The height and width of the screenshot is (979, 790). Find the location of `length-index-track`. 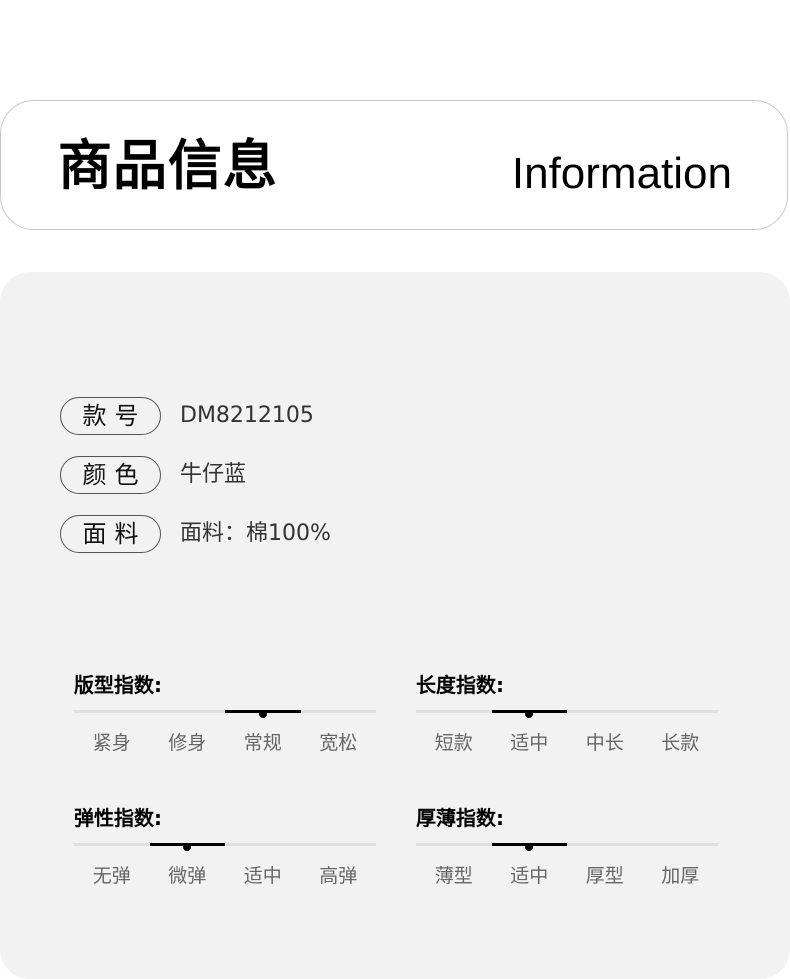

length-index-track is located at coordinates (567, 713).